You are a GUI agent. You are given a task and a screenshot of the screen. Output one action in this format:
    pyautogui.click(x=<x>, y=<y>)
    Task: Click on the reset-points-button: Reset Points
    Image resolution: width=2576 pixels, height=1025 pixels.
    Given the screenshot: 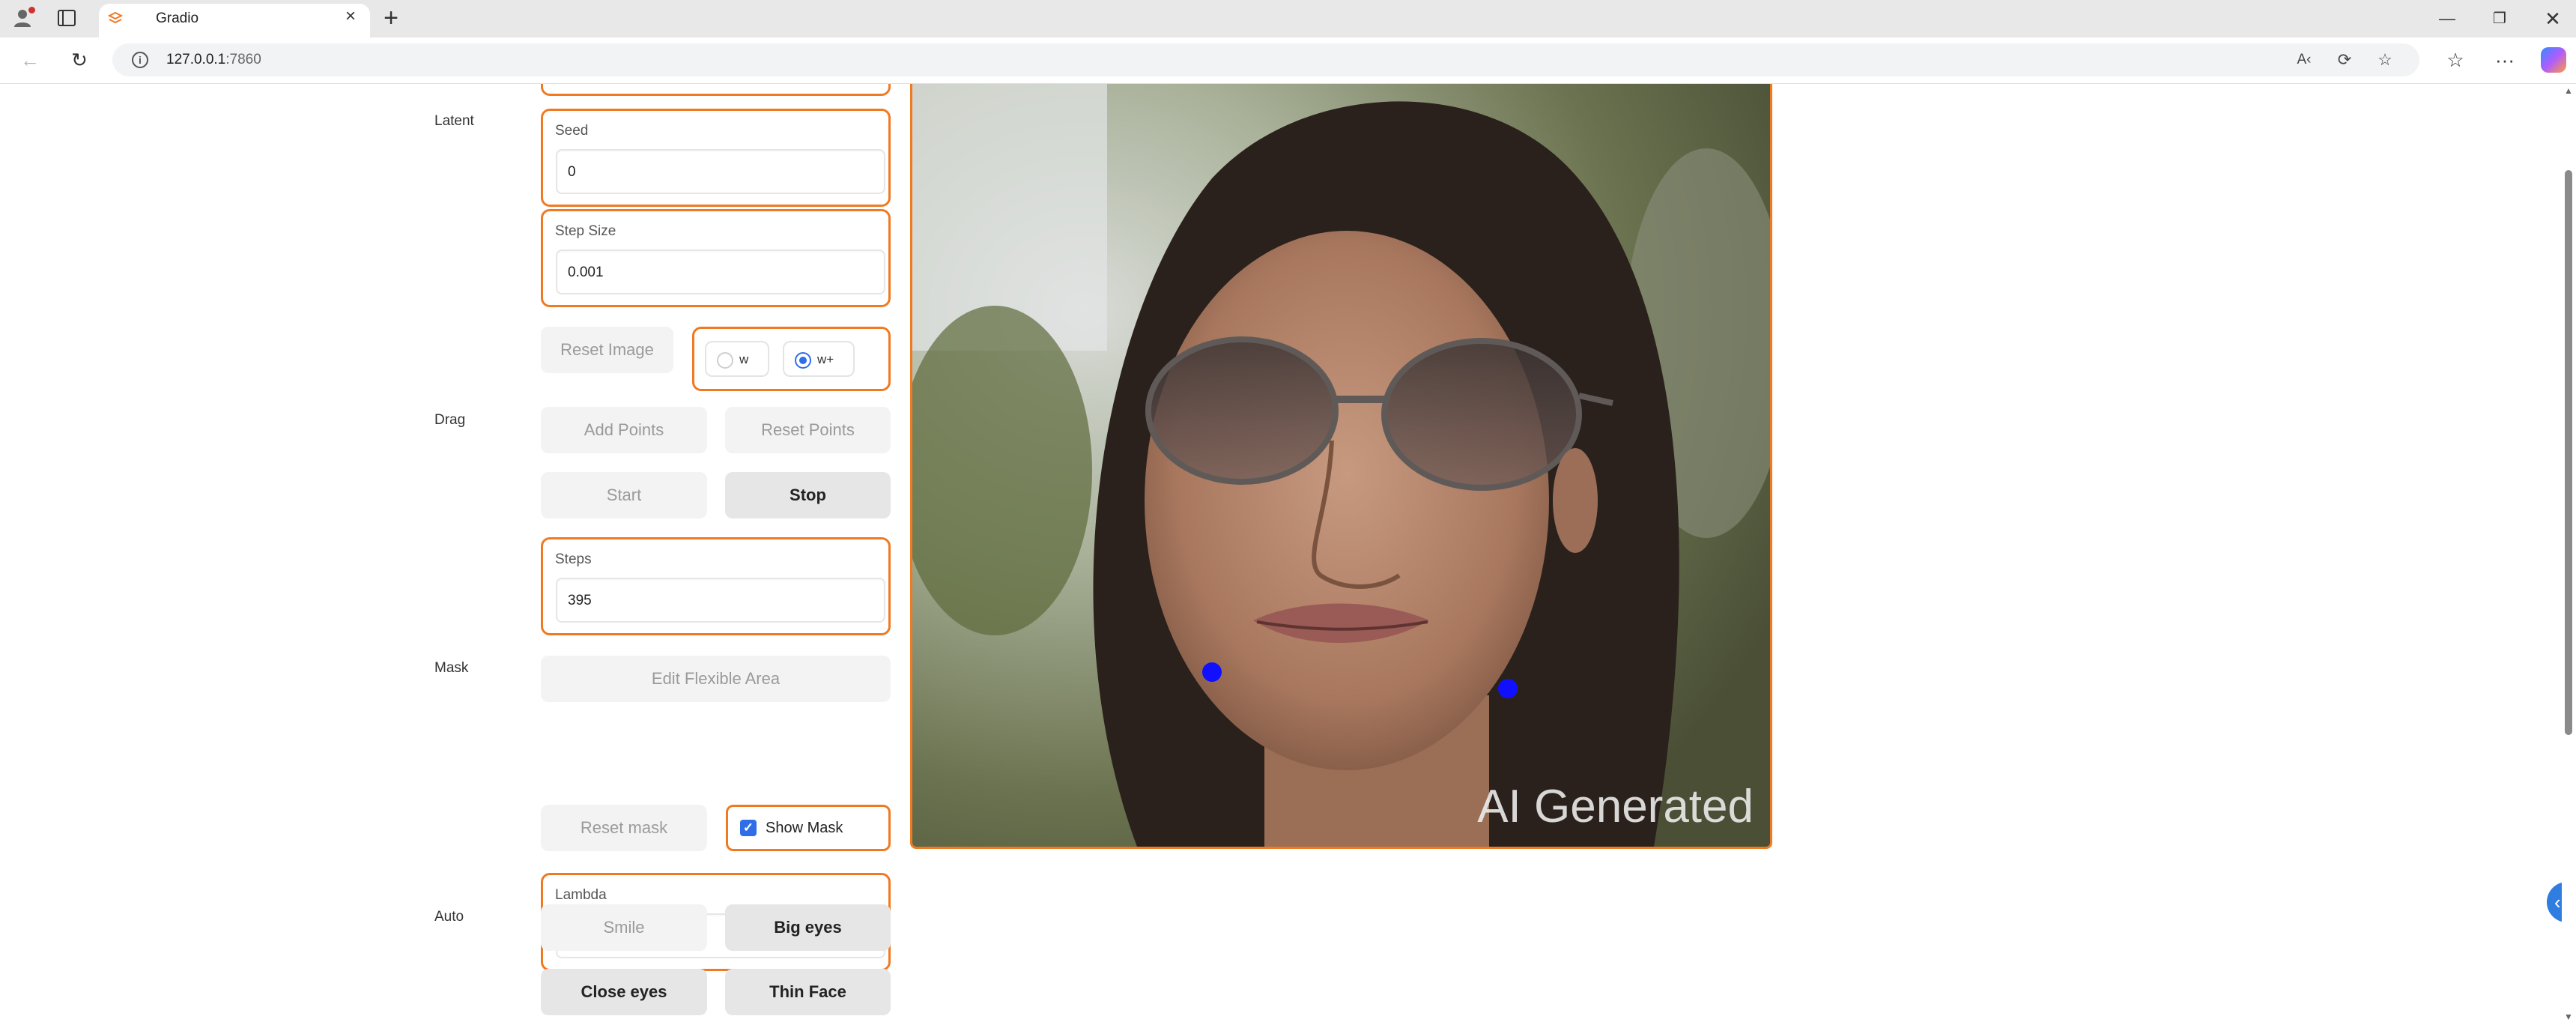 What is the action you would take?
    pyautogui.click(x=808, y=430)
    